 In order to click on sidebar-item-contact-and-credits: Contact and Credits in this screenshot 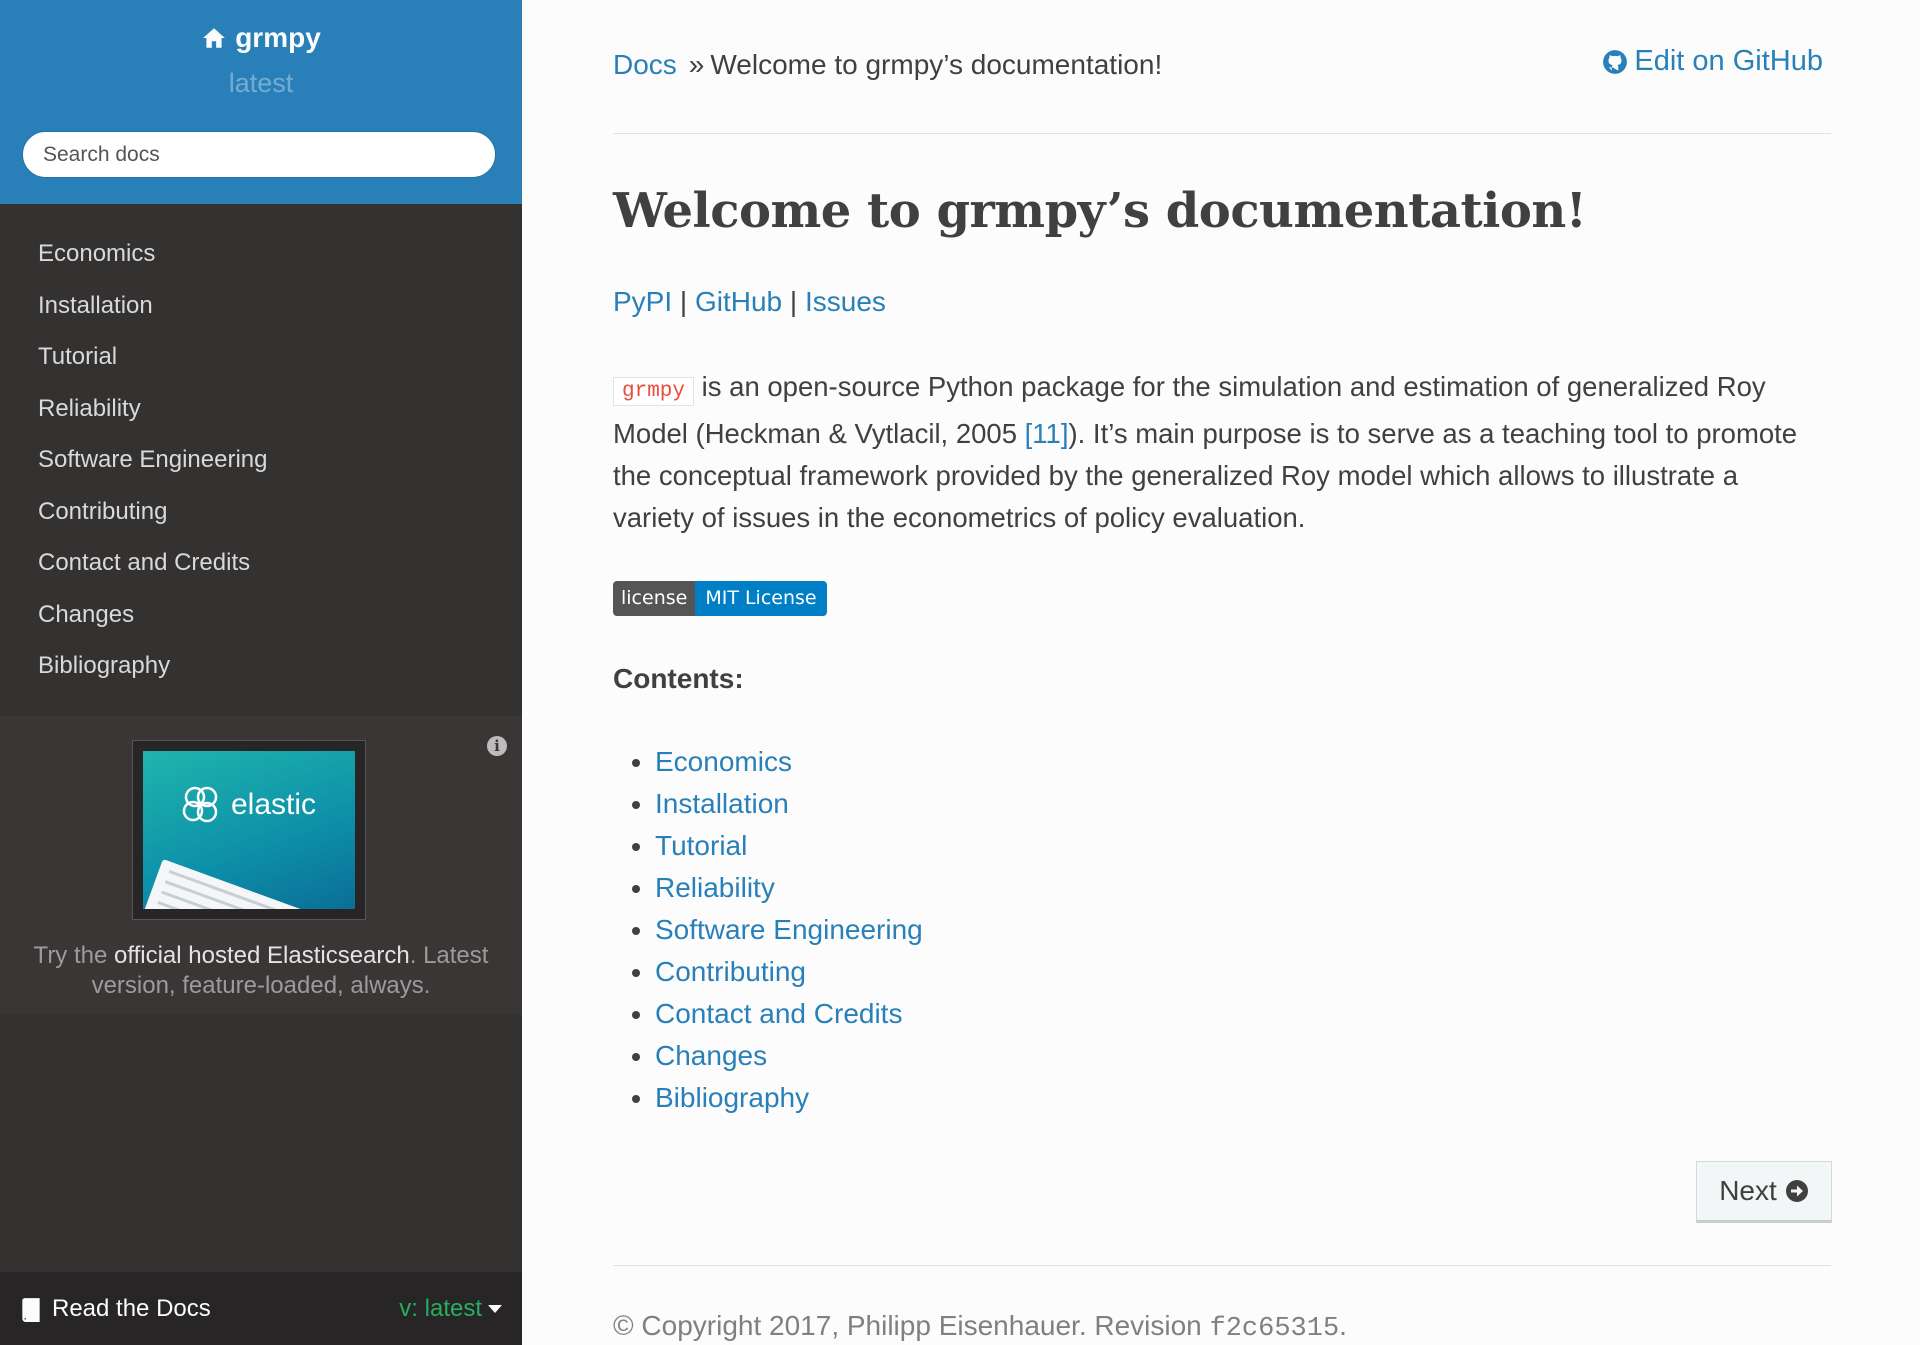, I will do `click(261, 563)`.